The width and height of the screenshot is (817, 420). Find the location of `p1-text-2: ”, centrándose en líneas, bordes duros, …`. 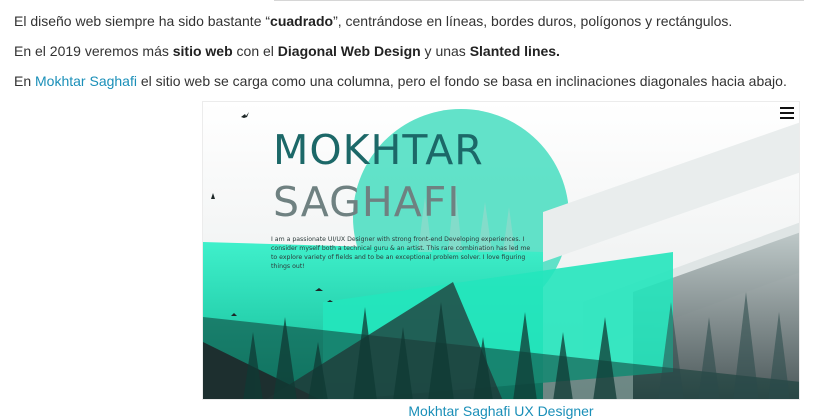

p1-text-2: ”, centrándose en líneas, bordes duros, … is located at coordinates (533, 21).